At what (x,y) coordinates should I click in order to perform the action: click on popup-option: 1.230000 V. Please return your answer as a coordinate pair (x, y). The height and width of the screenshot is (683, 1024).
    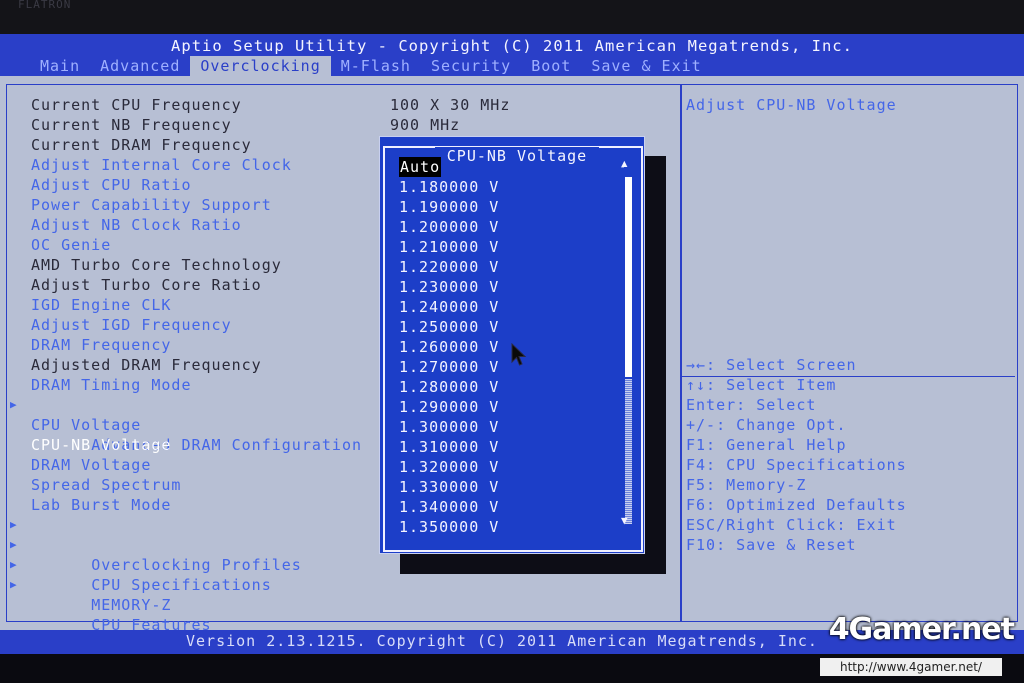
    Looking at the image, I should click on (449, 287).